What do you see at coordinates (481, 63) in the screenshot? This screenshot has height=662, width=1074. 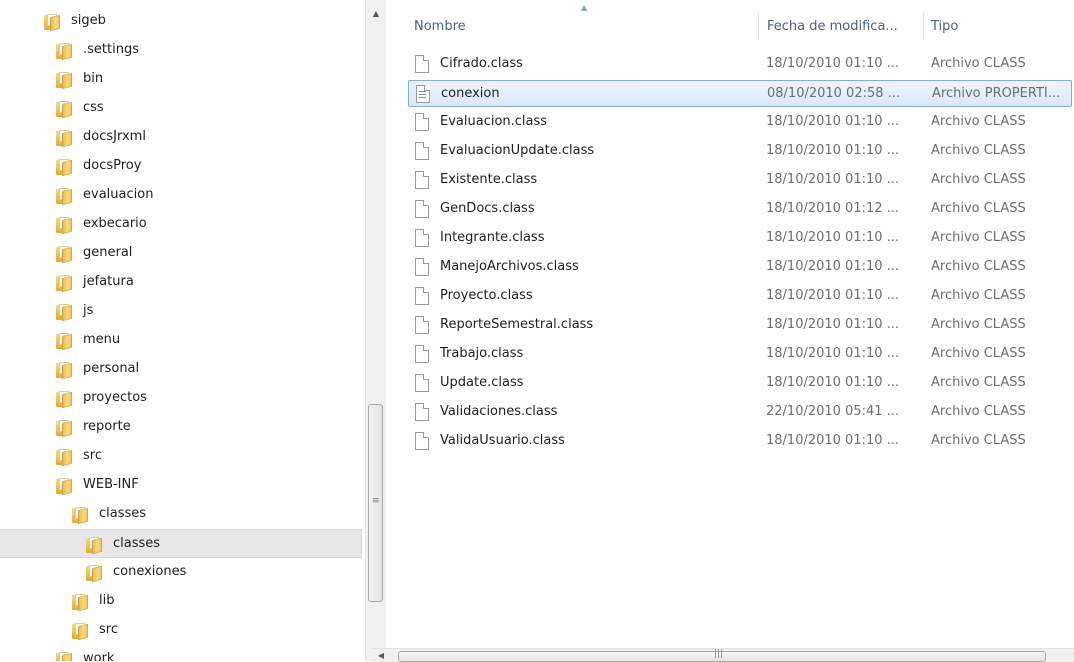 I see `file-name: Cifrado.class` at bounding box center [481, 63].